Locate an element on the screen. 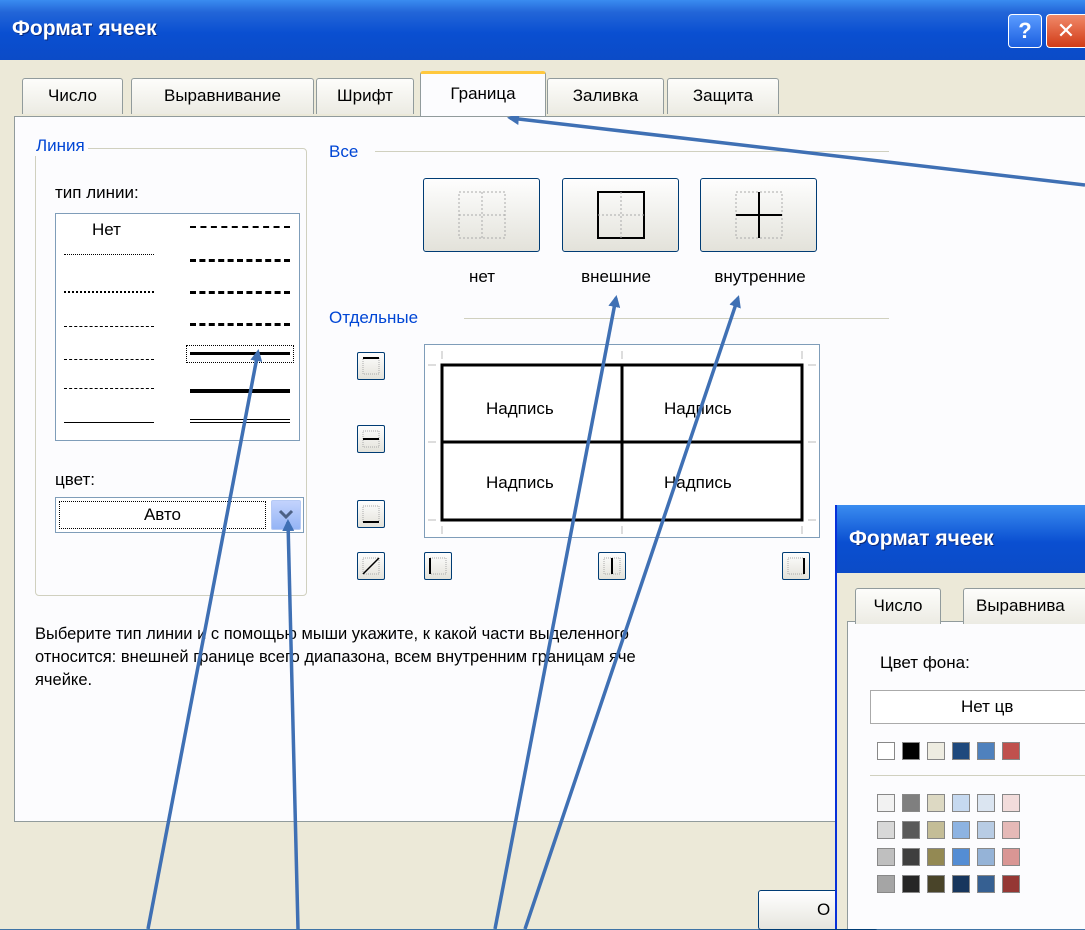 The image size is (1085, 930). border-bottom-button is located at coordinates (371, 514).